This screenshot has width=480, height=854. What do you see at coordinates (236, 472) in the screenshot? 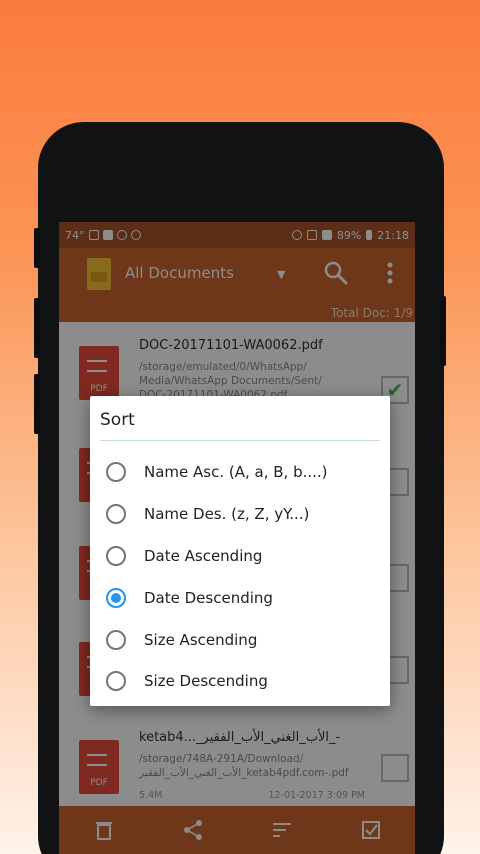
I see `option-label: Name Asc. (A, a, B, b....)` at bounding box center [236, 472].